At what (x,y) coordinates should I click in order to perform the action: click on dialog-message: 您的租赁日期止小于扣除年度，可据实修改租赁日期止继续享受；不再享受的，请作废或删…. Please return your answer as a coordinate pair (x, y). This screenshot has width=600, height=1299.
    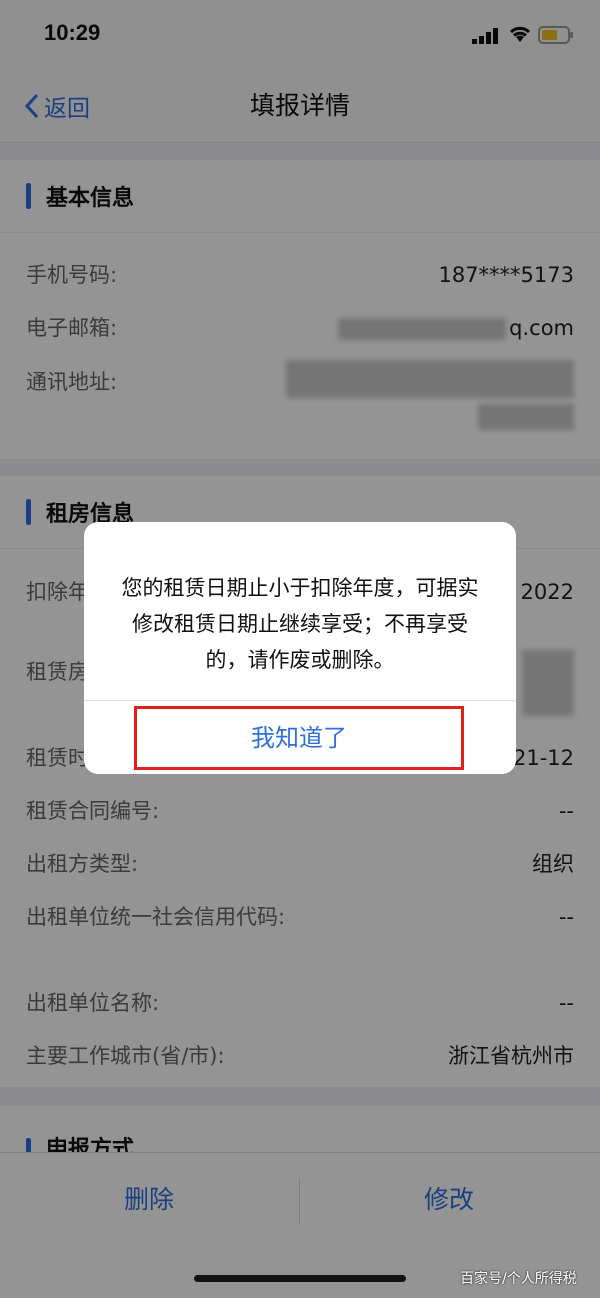
    Looking at the image, I should click on (300, 624).